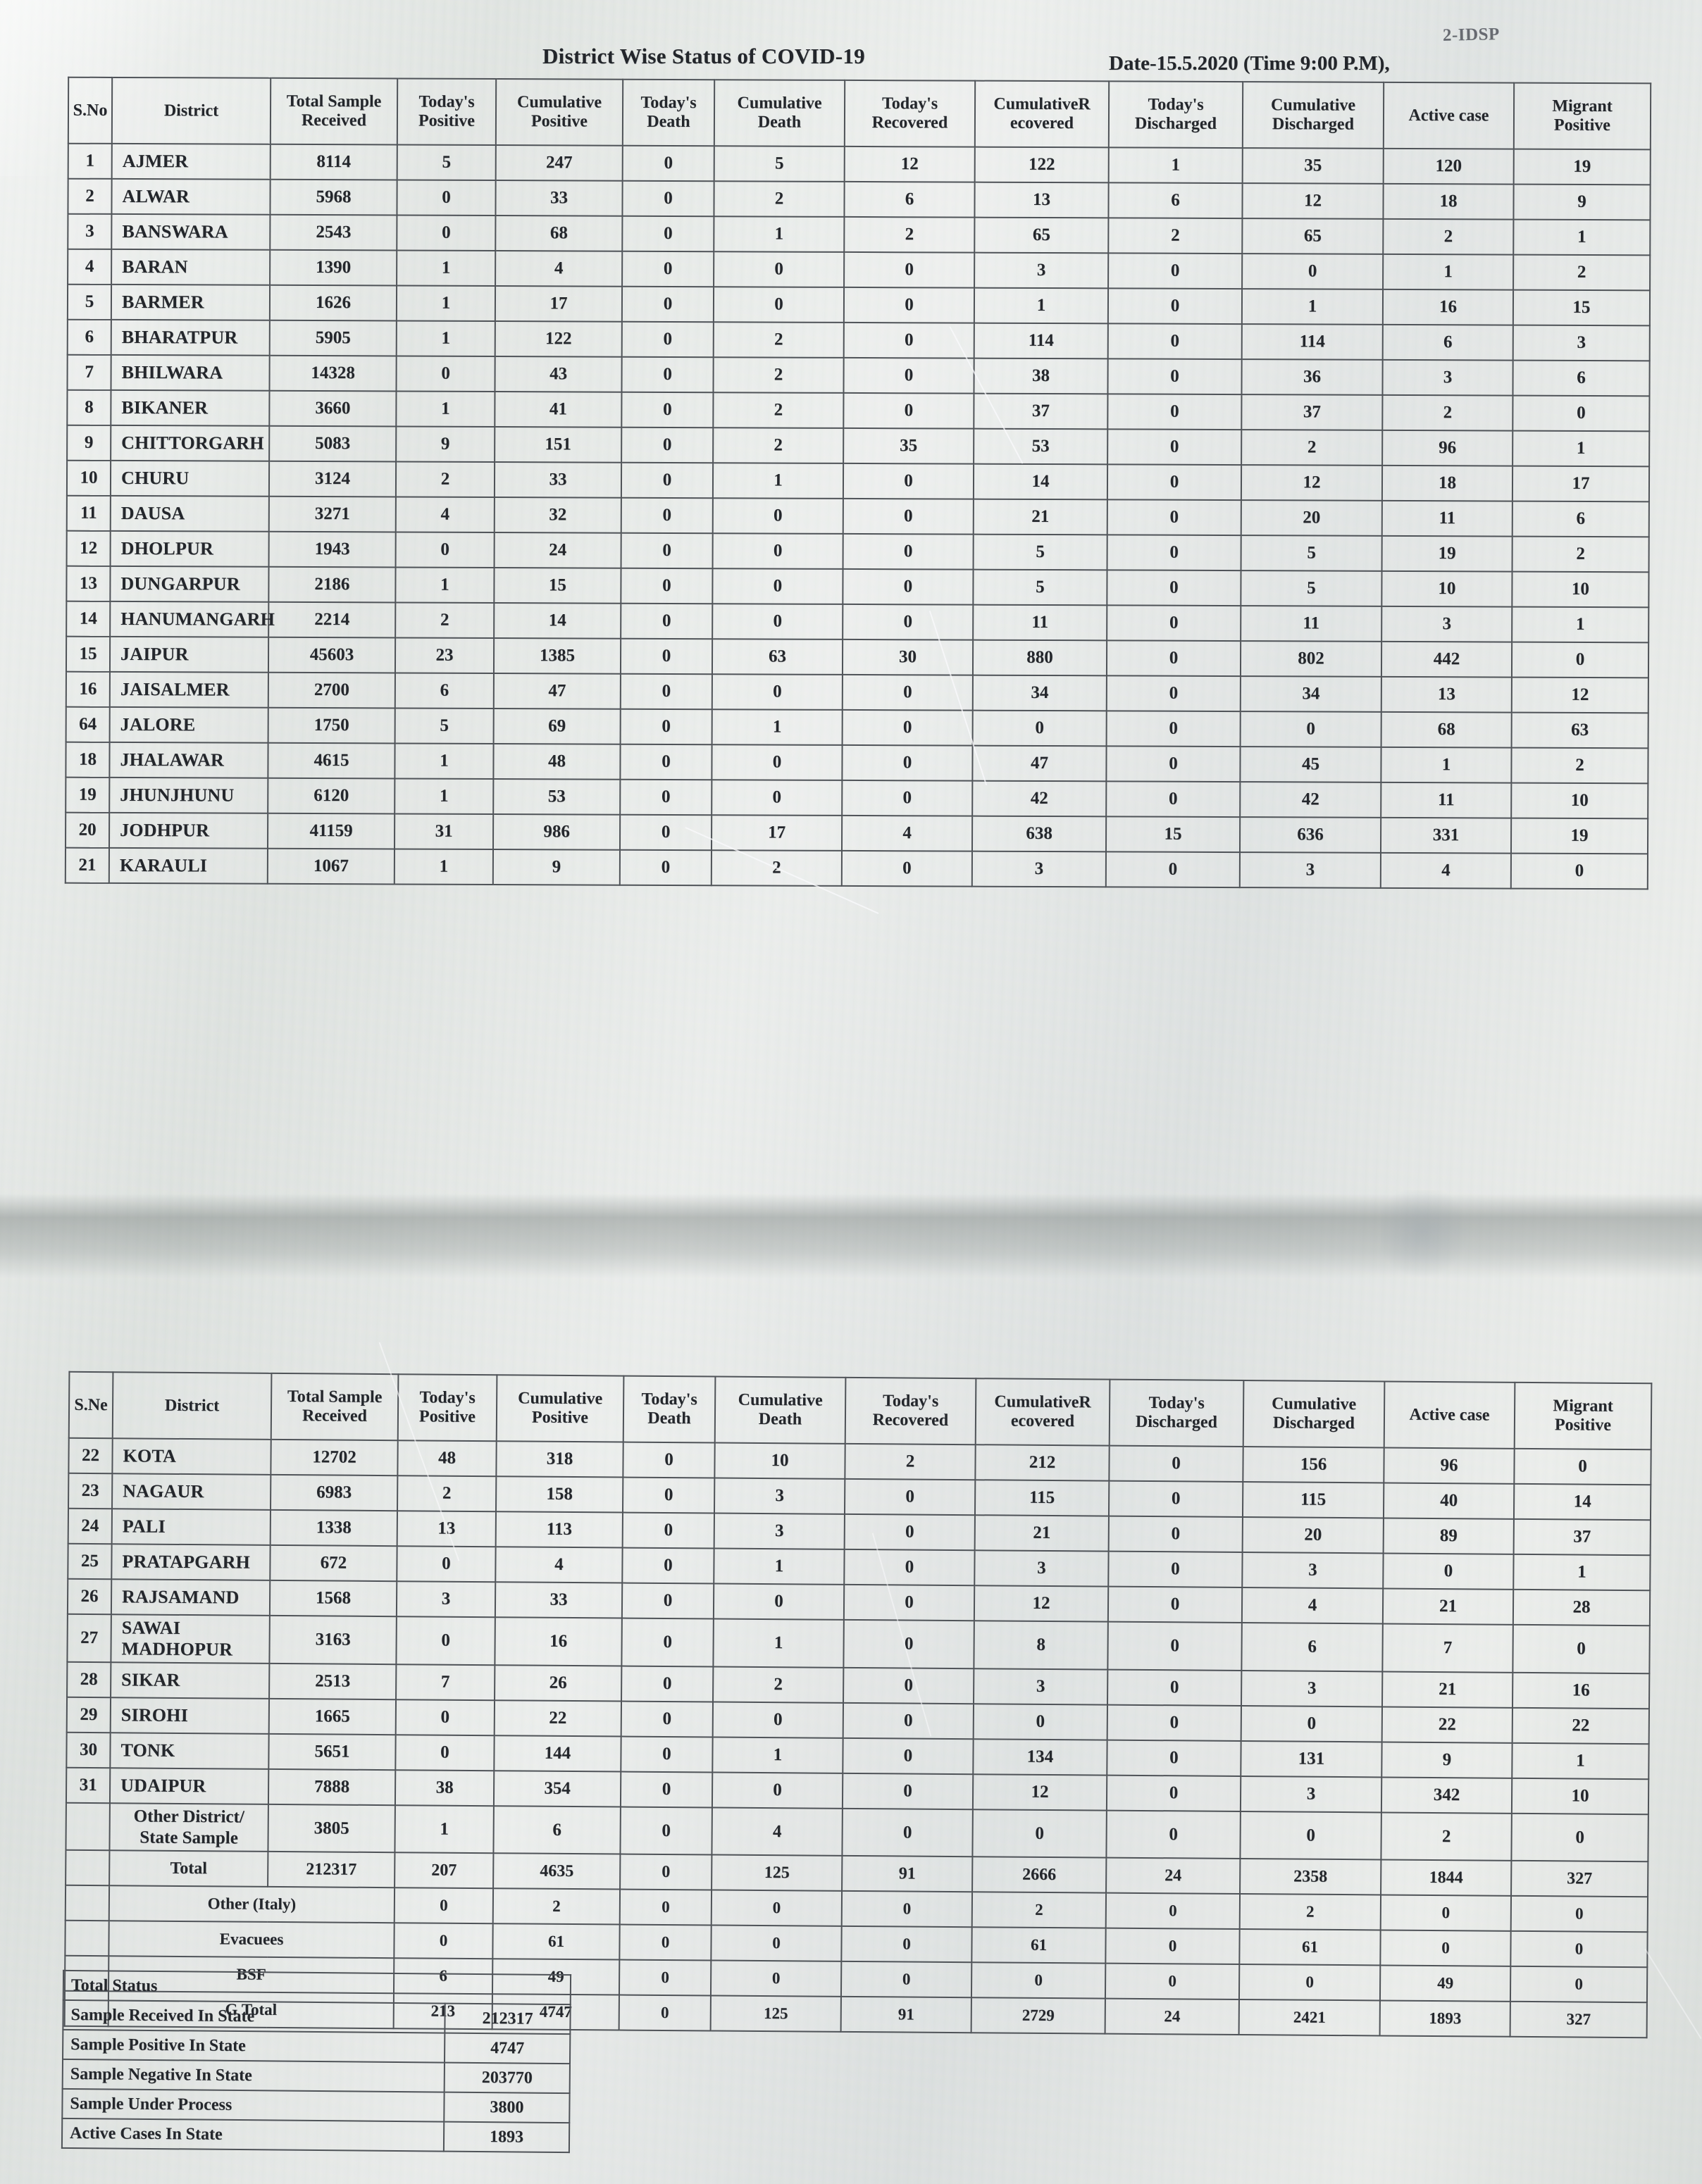 The image size is (1702, 2184). I want to click on cell-todays-recovered: 91, so click(905, 2014).